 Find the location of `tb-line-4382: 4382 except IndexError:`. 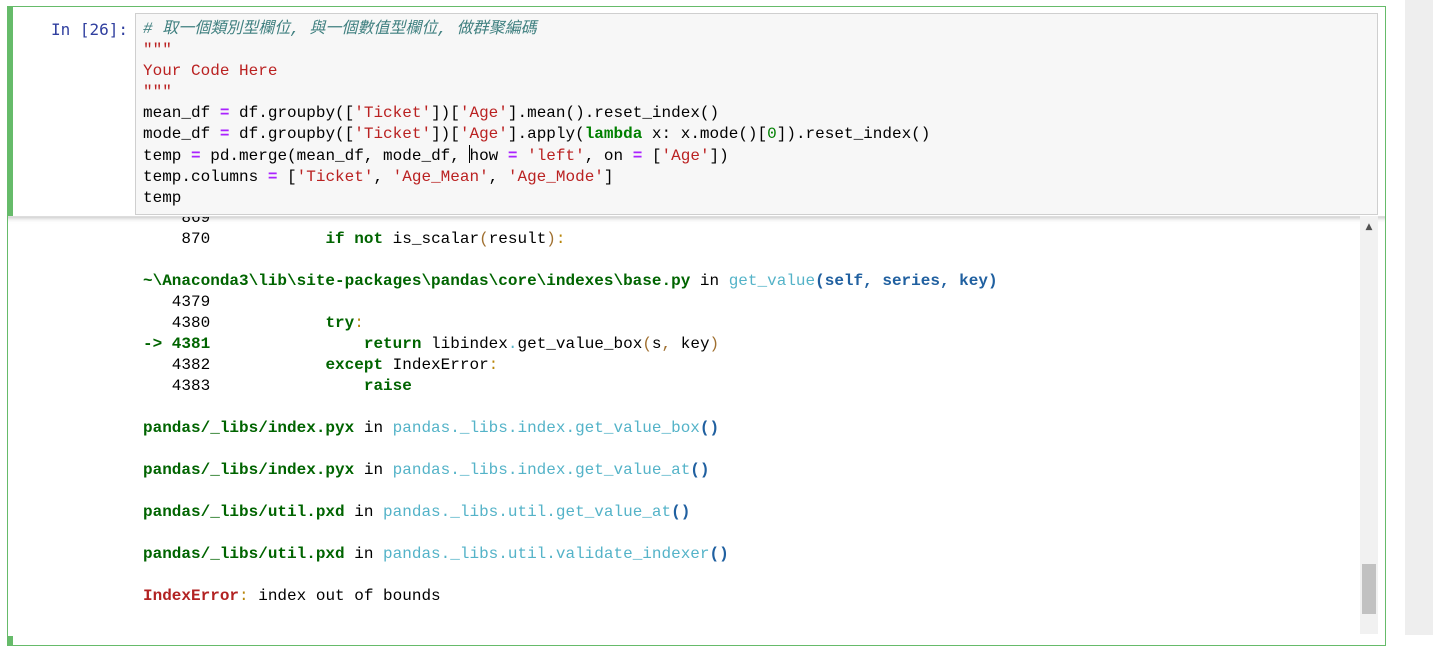

tb-line-4382: 4382 except IndexError: is located at coordinates (321, 365).